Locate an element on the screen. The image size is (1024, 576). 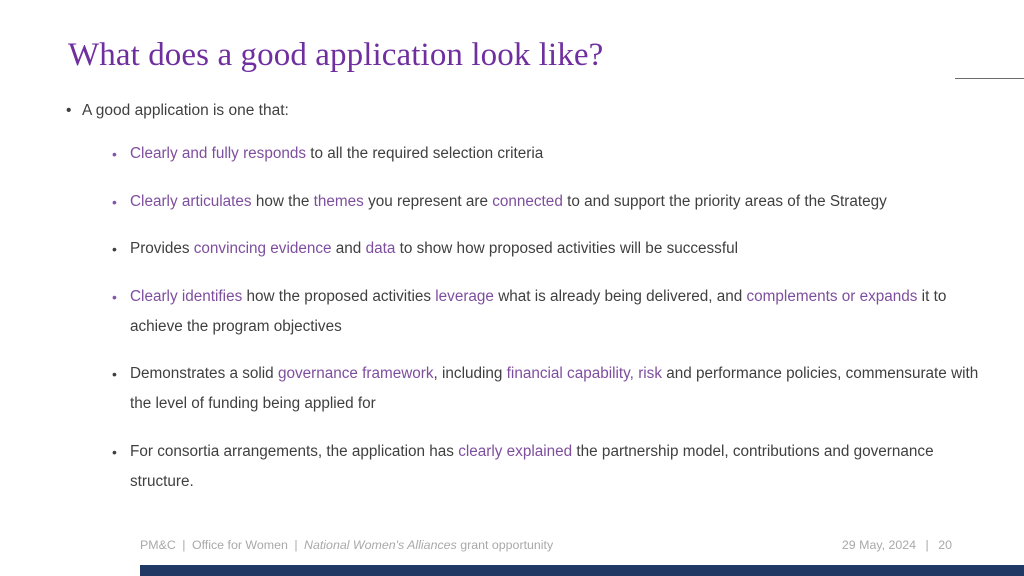
plain-phrase: Demonstrates a solid is located at coordinates (204, 373).